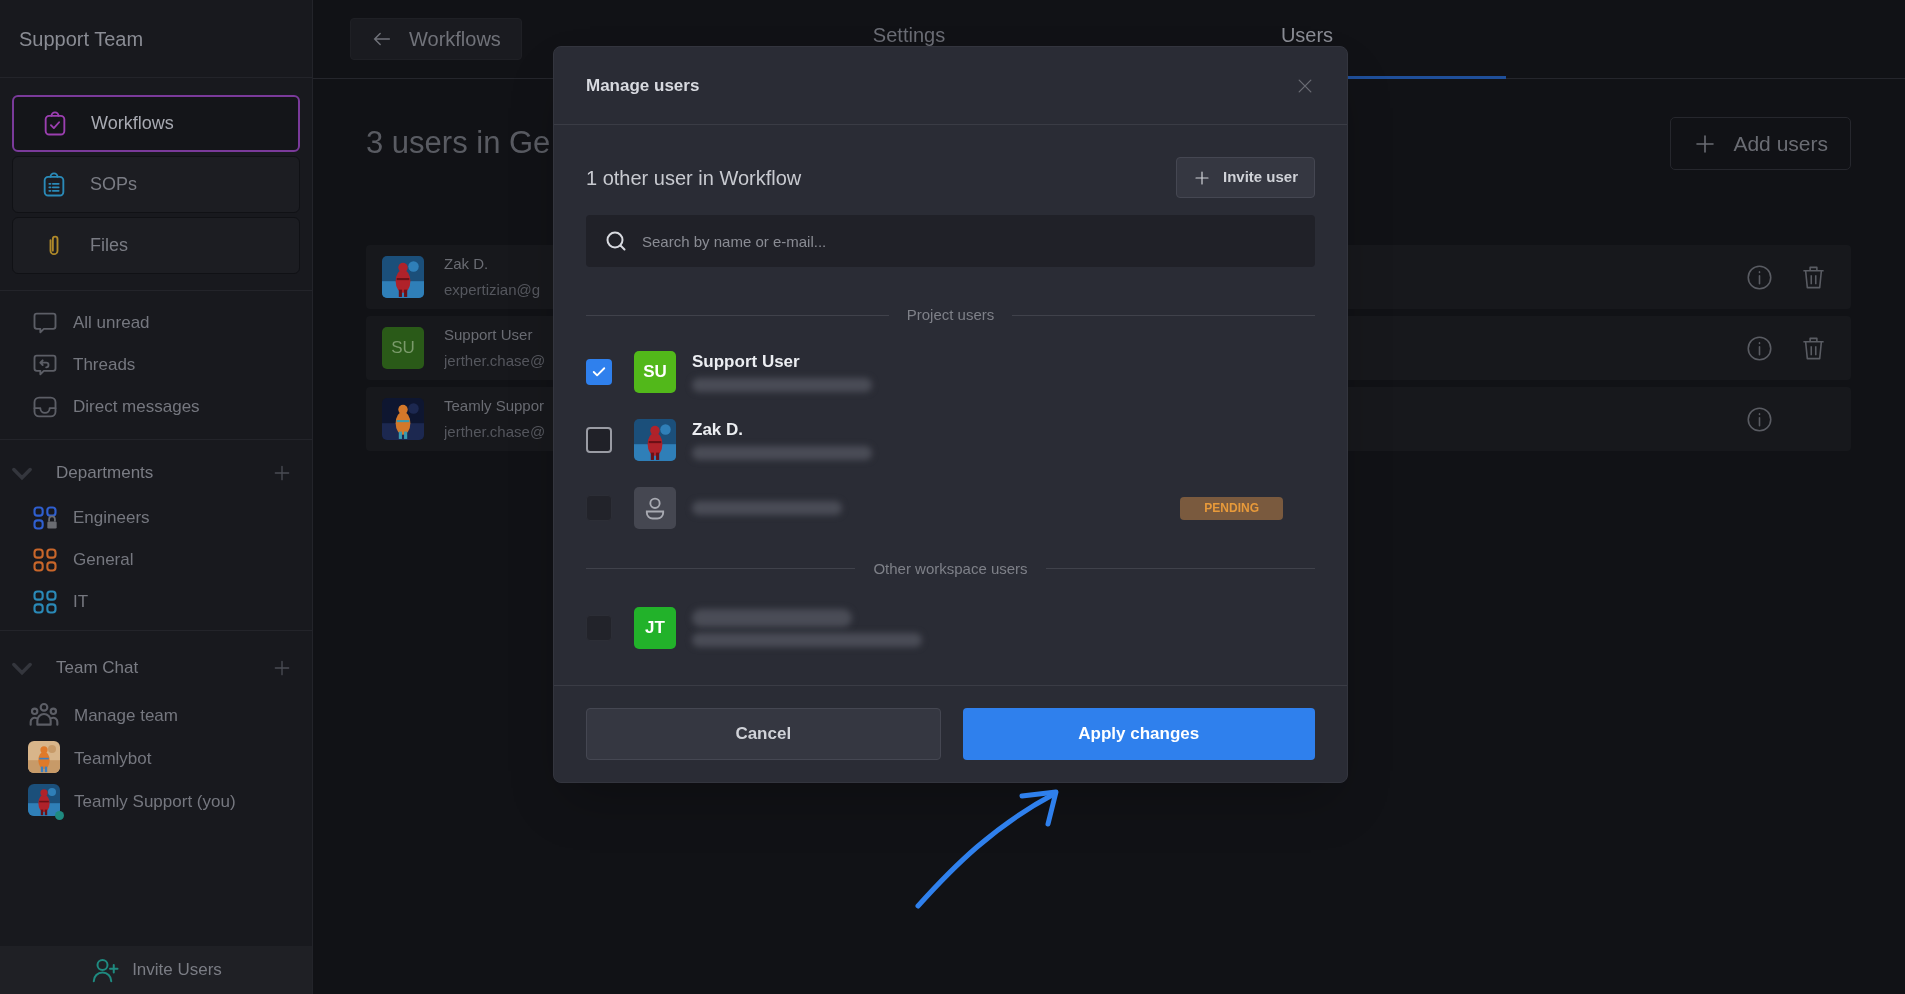  What do you see at coordinates (643, 85) in the screenshot?
I see `dialog-title: Manage users` at bounding box center [643, 85].